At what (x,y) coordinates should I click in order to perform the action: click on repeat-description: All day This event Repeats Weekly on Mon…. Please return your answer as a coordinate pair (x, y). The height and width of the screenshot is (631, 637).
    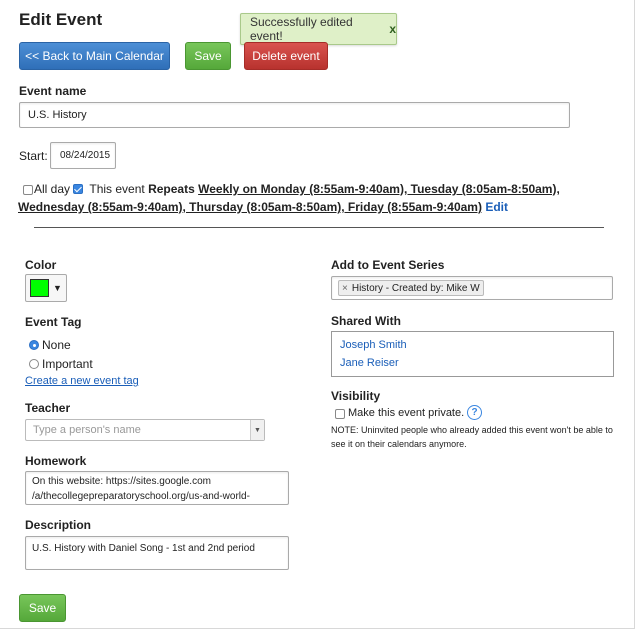
    Looking at the image, I should click on (318, 198).